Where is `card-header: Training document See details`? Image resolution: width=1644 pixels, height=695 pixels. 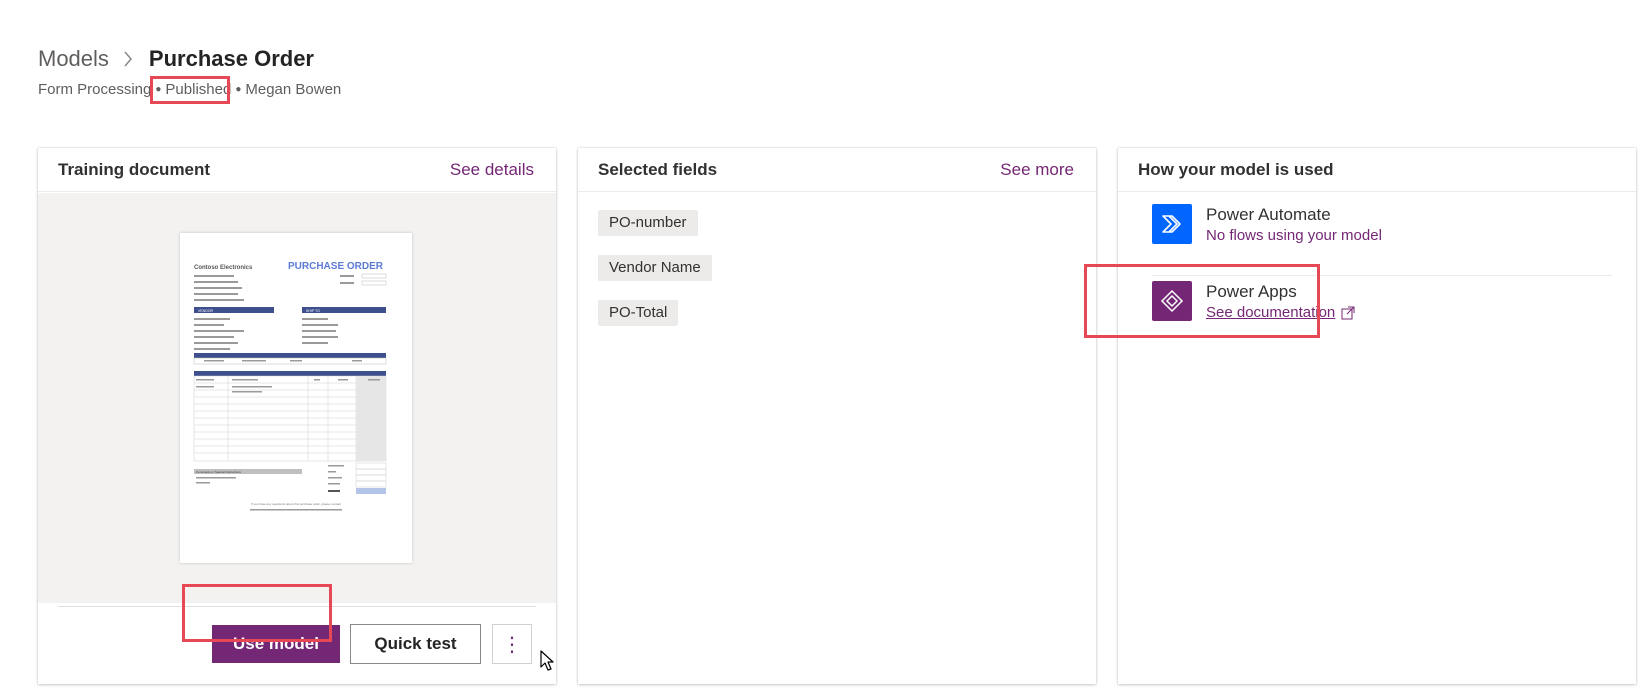 card-header: Training document See details is located at coordinates (297, 170).